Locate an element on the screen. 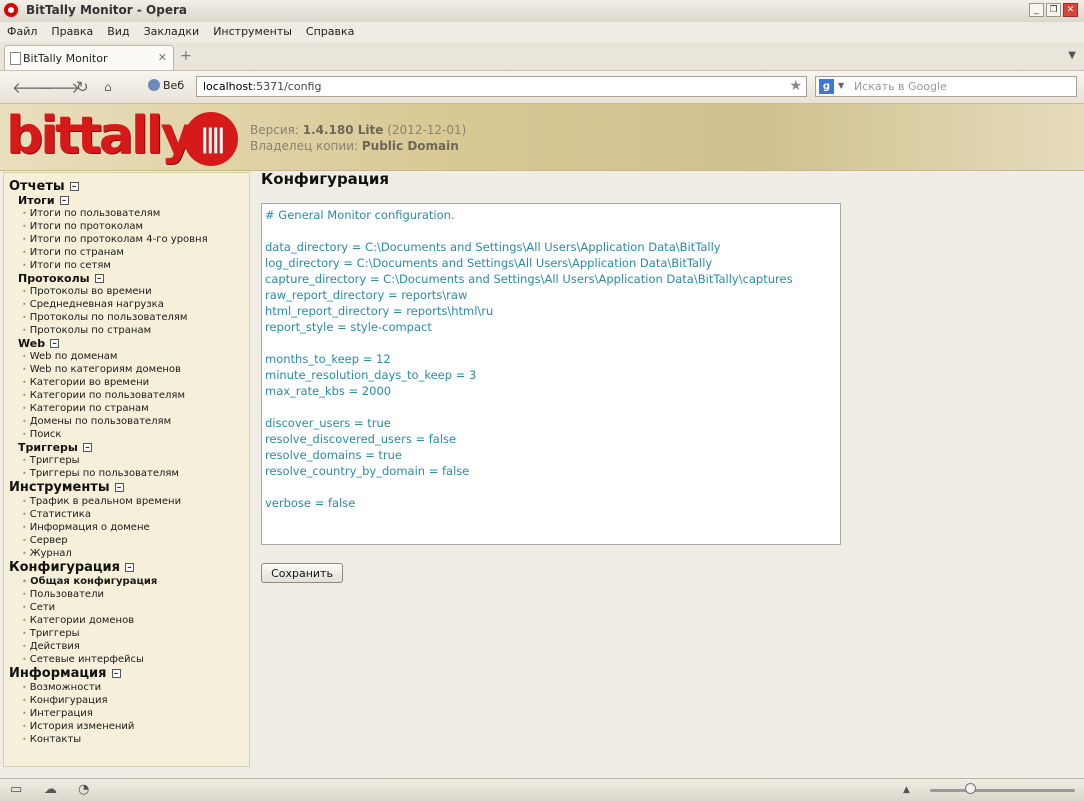 This screenshot has width=1084, height=801. address-bar: localhost:5371/config ★ is located at coordinates (501, 86).